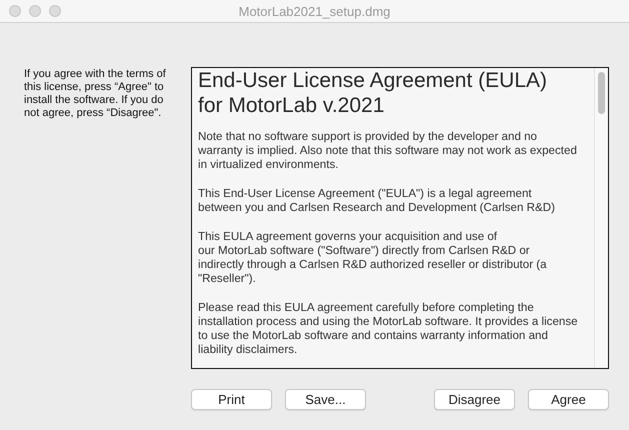 The height and width of the screenshot is (430, 629). Describe the element at coordinates (95, 94) in the screenshot. I see `instructions-text: If you agree with the terms of this license, press “Agree" to install the software. If you do not agree, press “Disagree".` at that location.